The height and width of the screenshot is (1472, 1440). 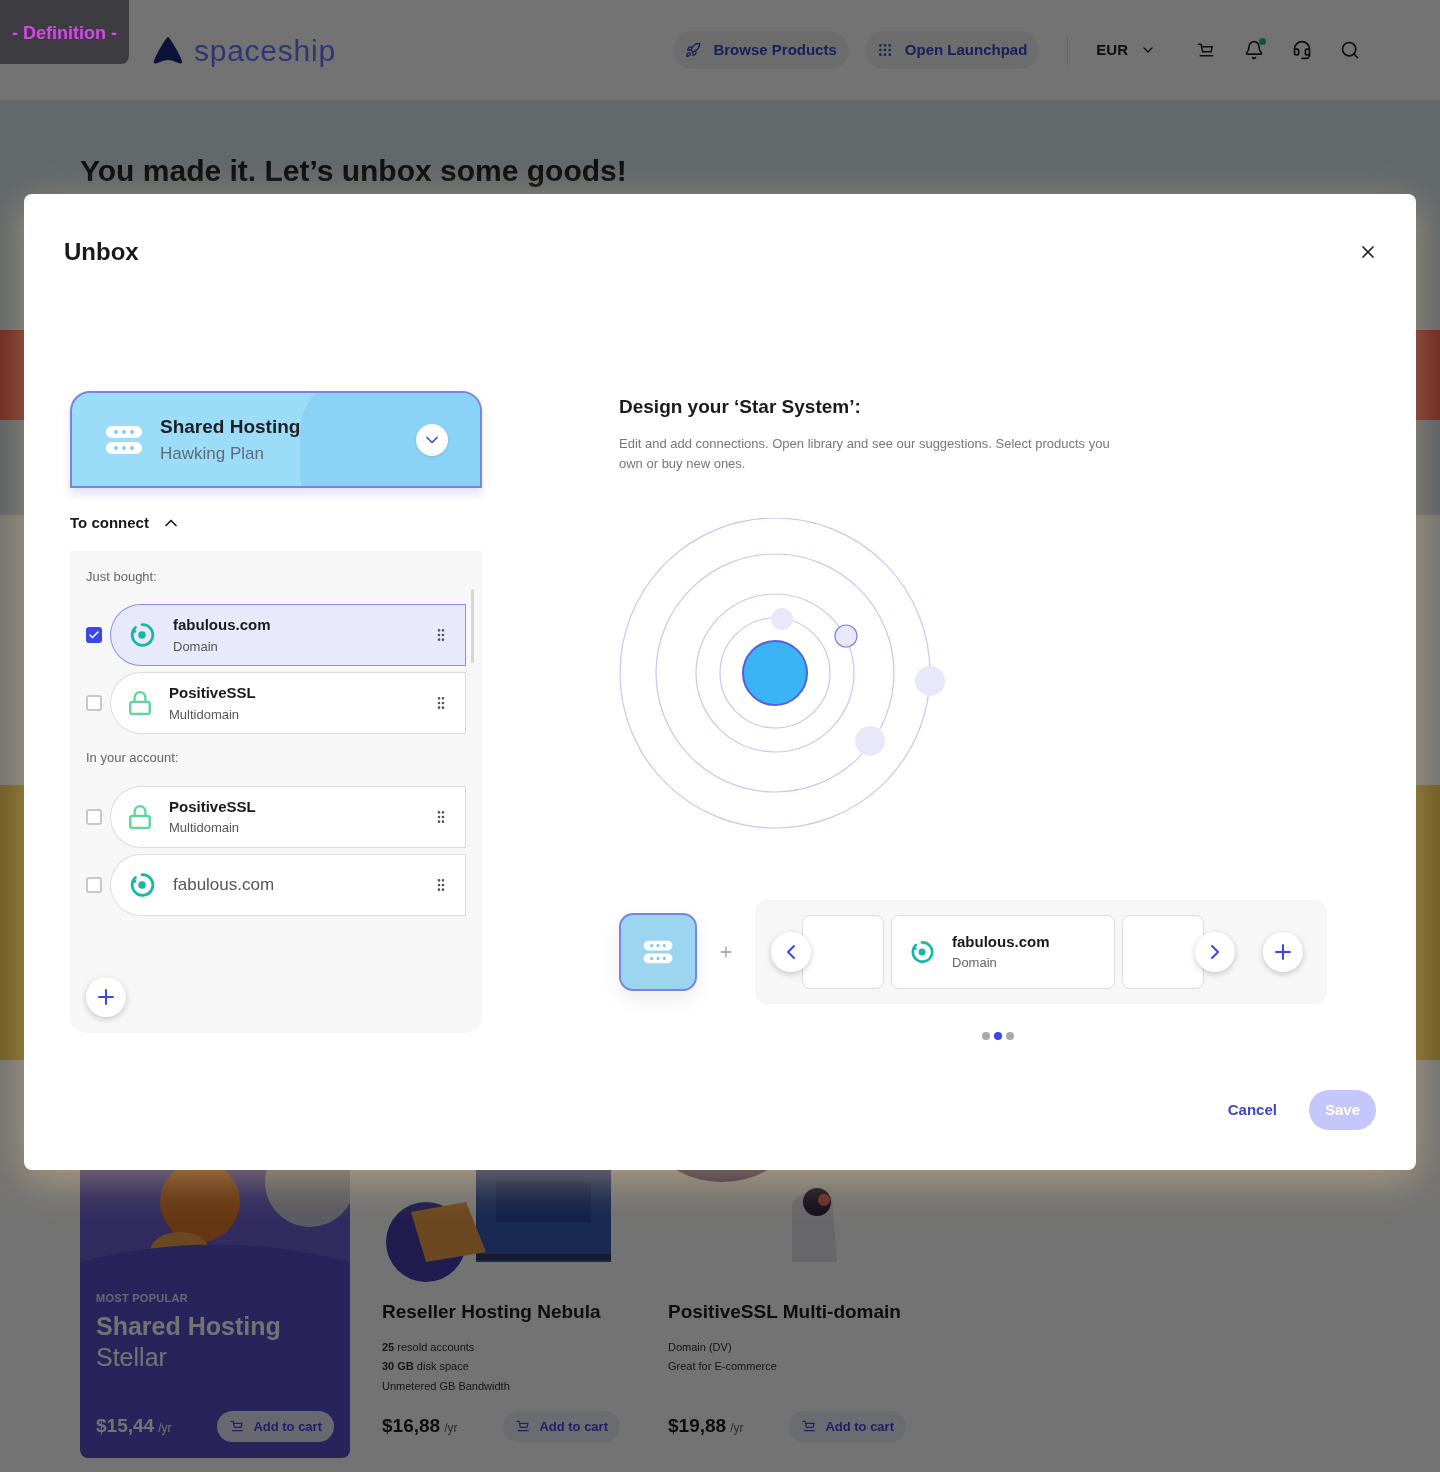 I want to click on feature-text: 25 resold accounts, so click(x=429, y=1347).